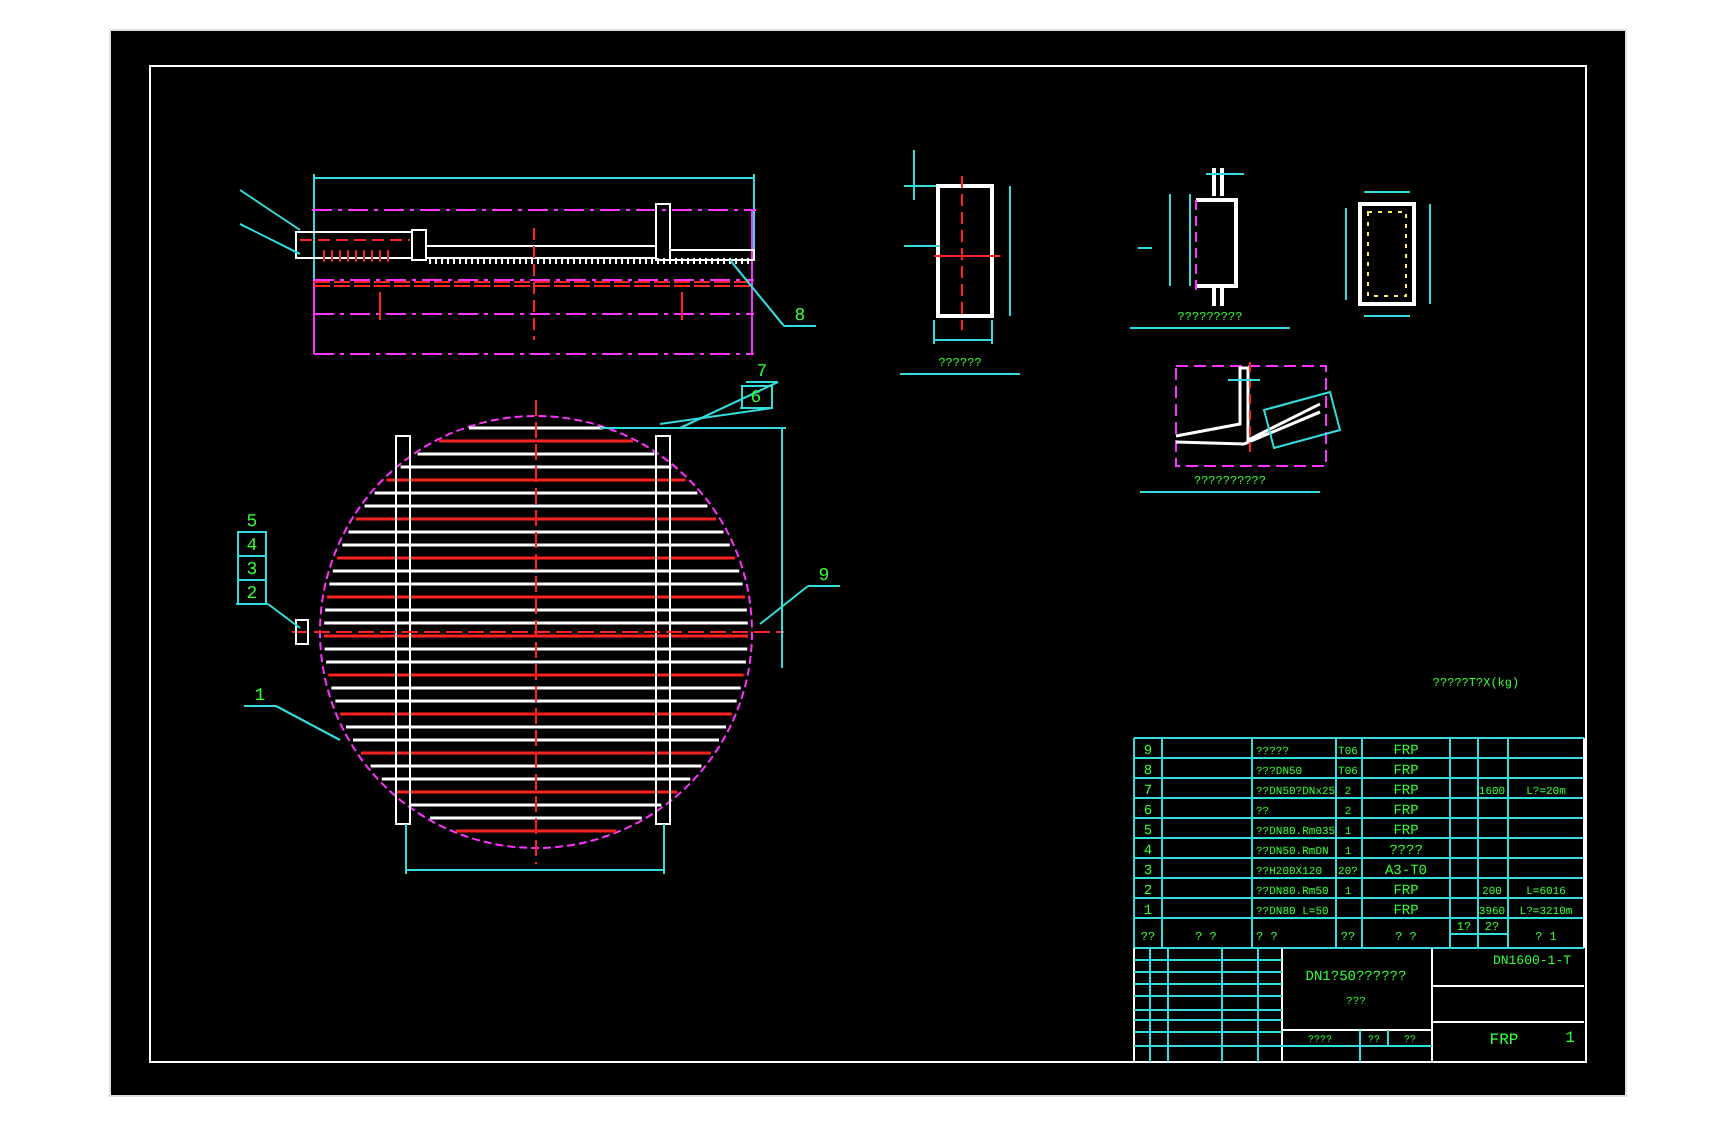 This screenshot has width=1734, height=1124. Describe the element at coordinates (260, 696) in the screenshot. I see `callout-number: 1` at that location.